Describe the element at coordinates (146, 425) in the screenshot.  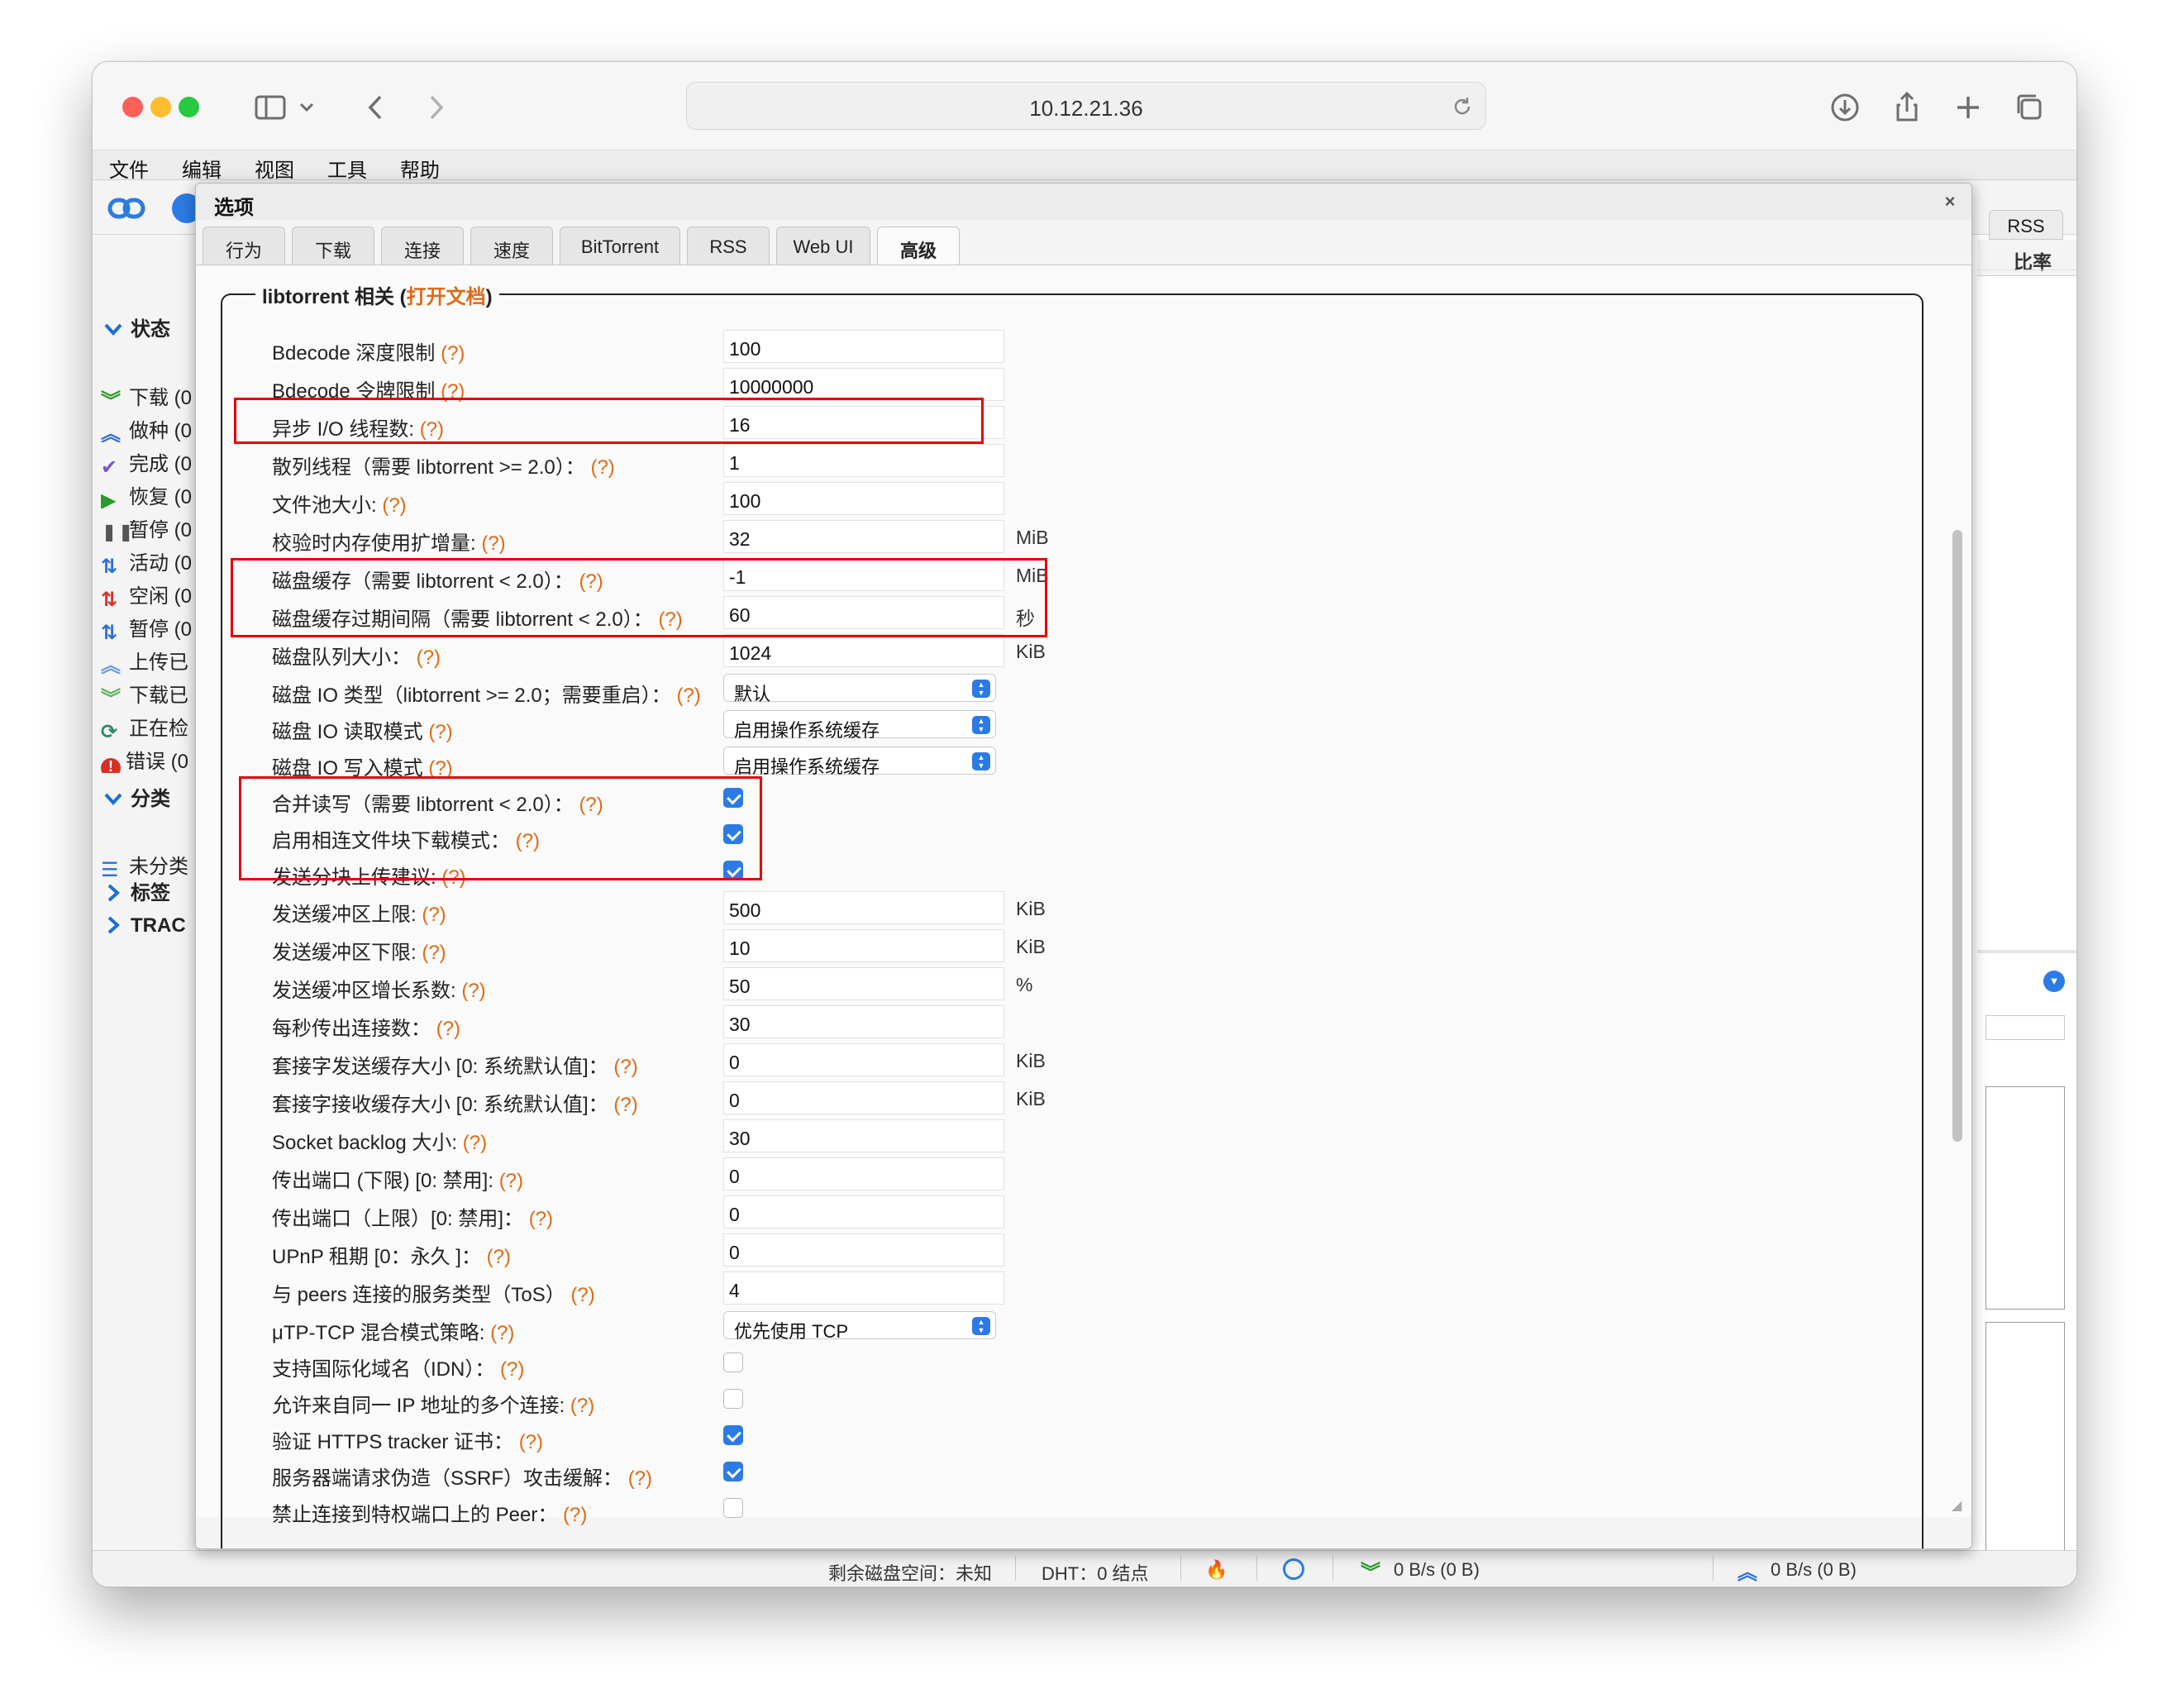
I see `status-item: ︽ 做种 (0` at that location.